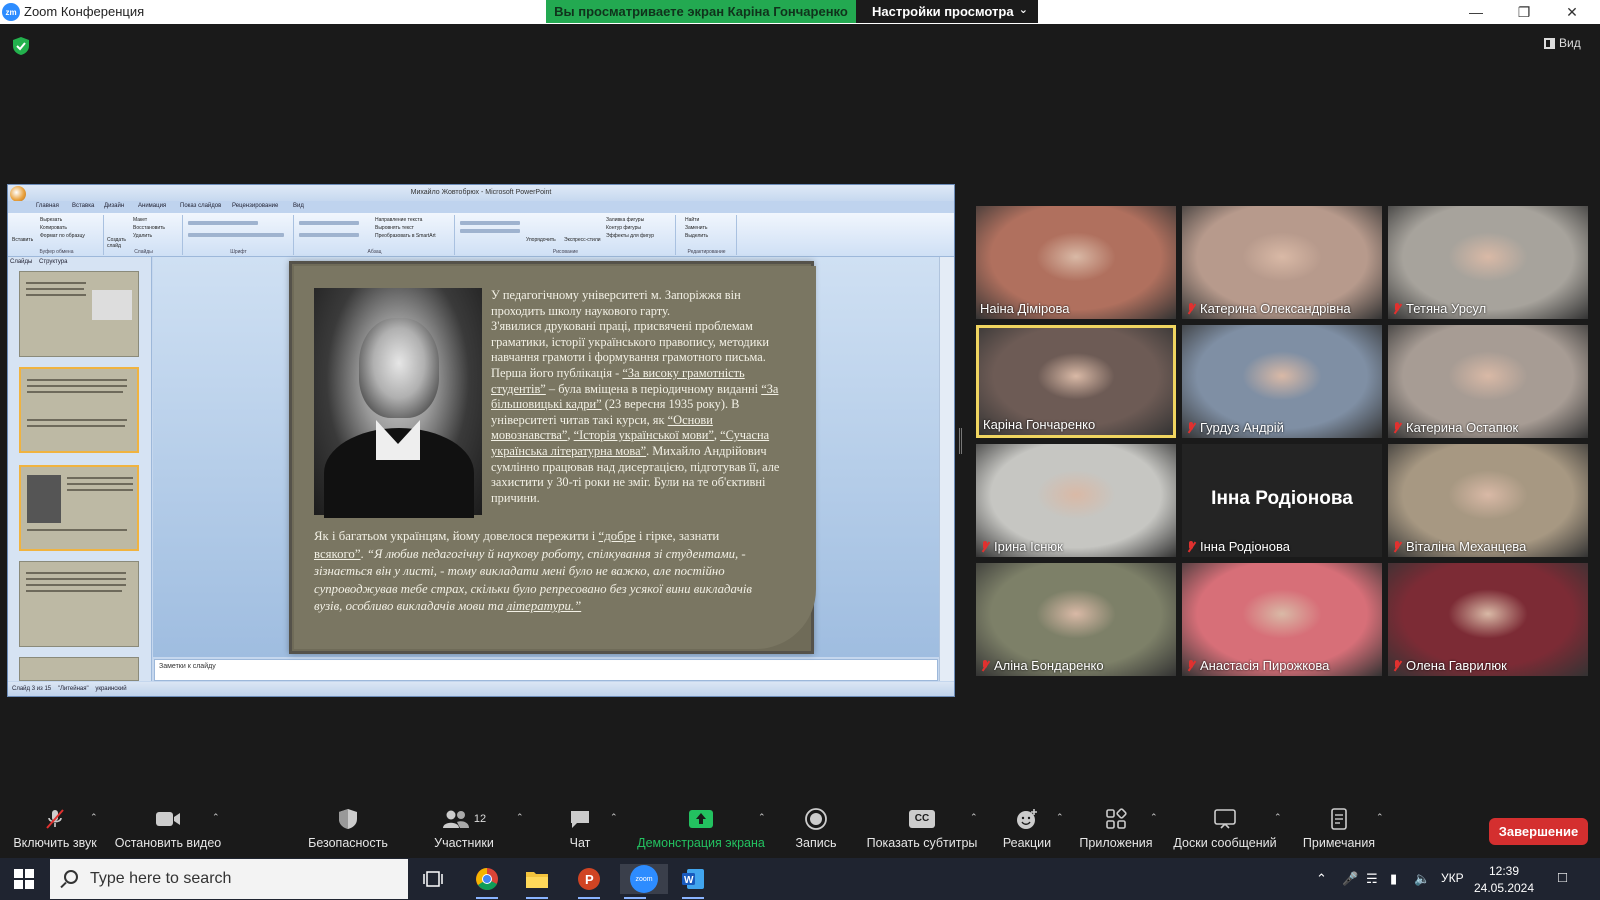 The image size is (1600, 900). I want to click on ribbon-new-slide: Создать слайд, so click(117, 243).